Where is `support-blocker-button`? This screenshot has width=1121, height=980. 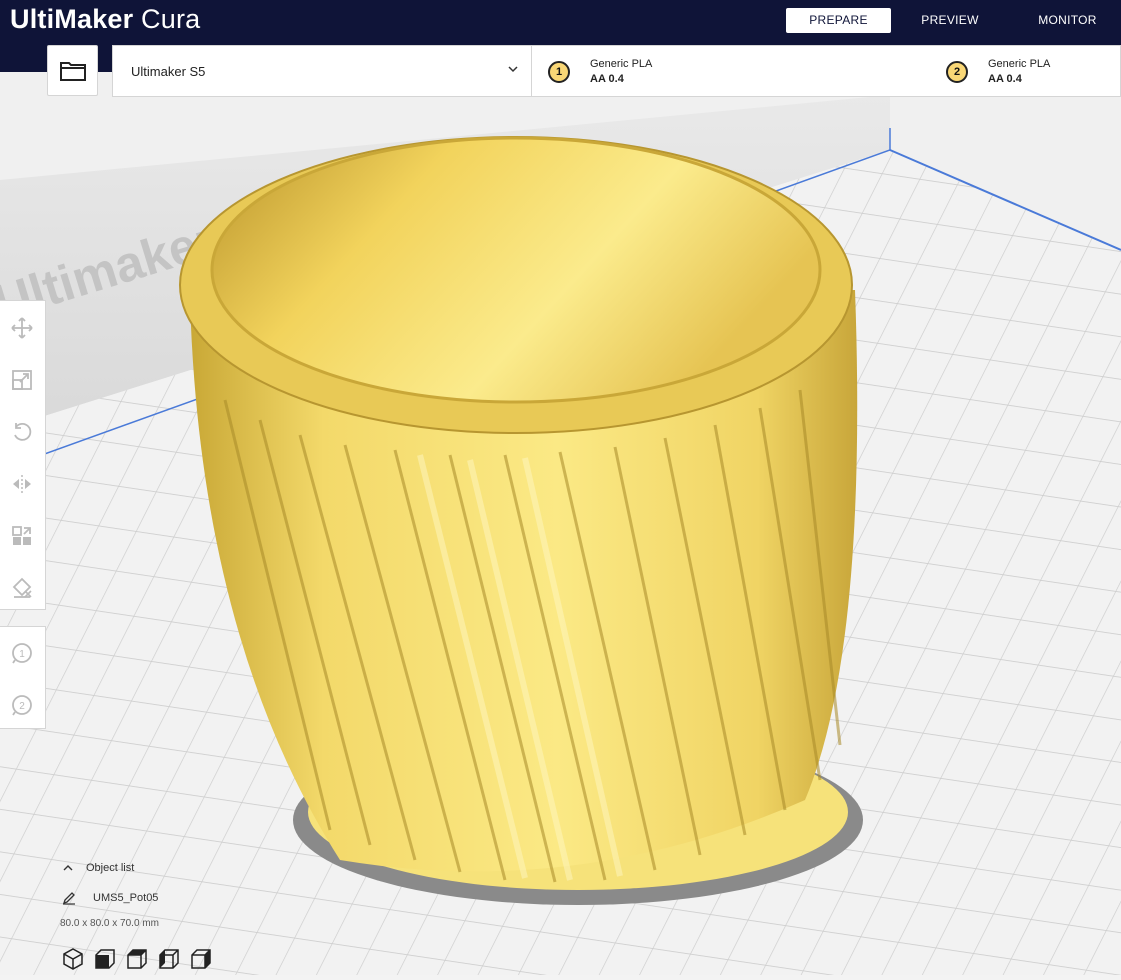 support-blocker-button is located at coordinates (22, 588).